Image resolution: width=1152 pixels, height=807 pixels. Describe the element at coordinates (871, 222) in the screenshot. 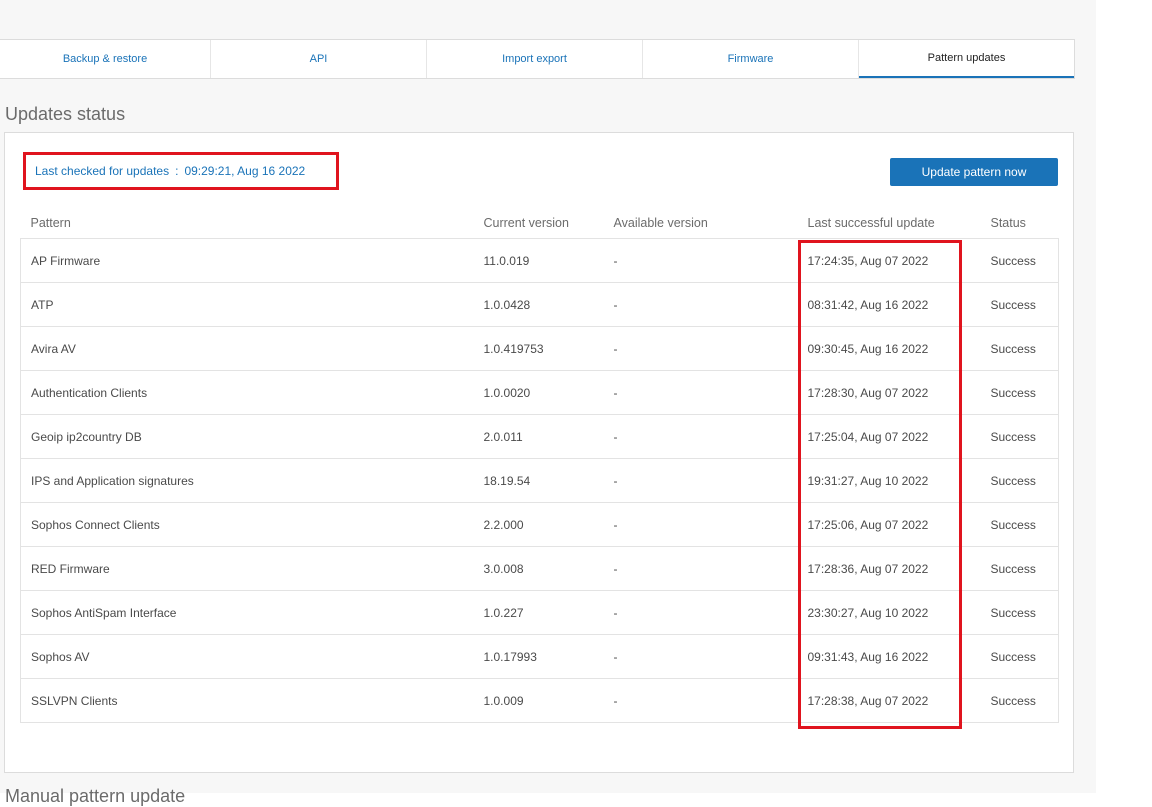

I see `header-last-successful-update: Last successful update` at that location.